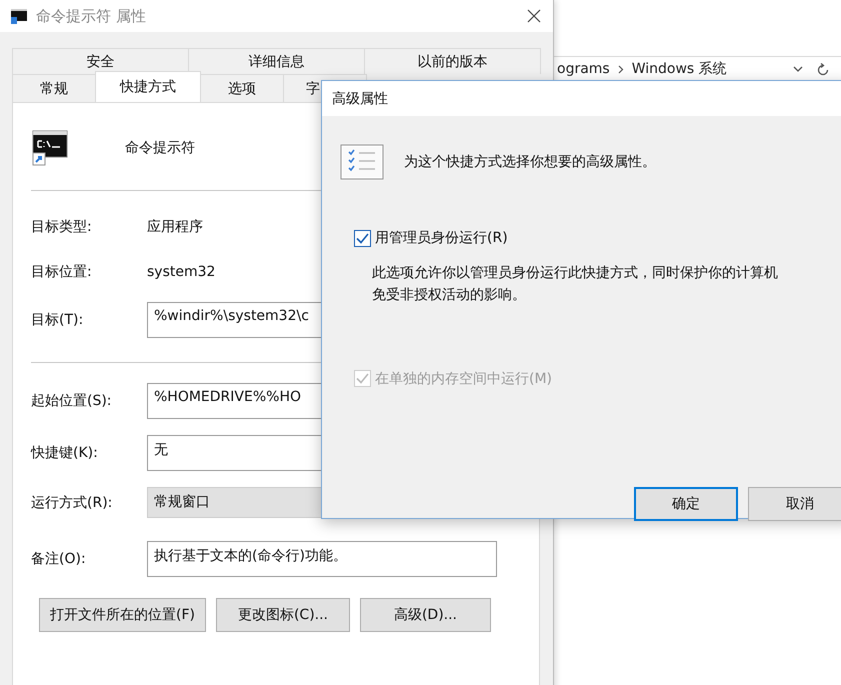  What do you see at coordinates (57, 320) in the screenshot?
I see `field-label: 目标(T):` at bounding box center [57, 320].